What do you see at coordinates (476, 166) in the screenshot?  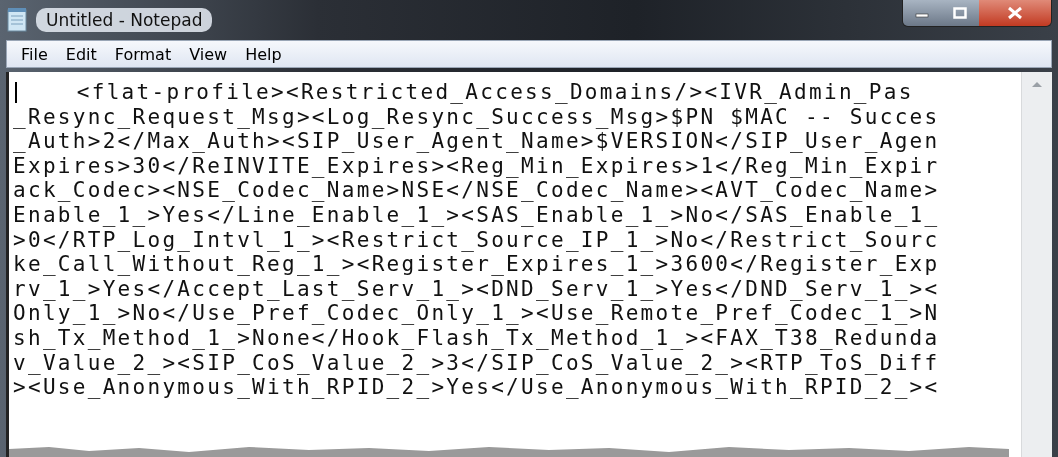 I see `text-line: Expires>30</ReINVITE_Expires><Reg_Min_Expires>1</Reg_Min_Expir` at bounding box center [476, 166].